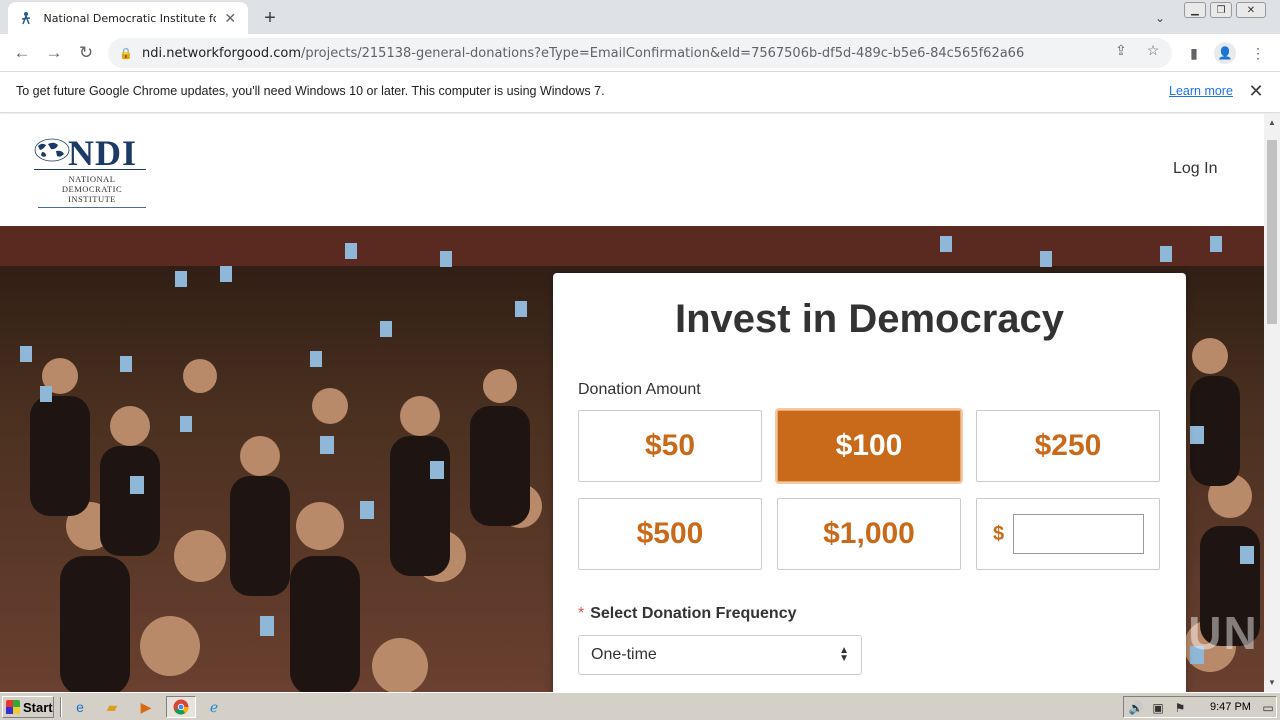 The image size is (1280, 720). I want to click on custom-amount-prefix: $, so click(999, 534).